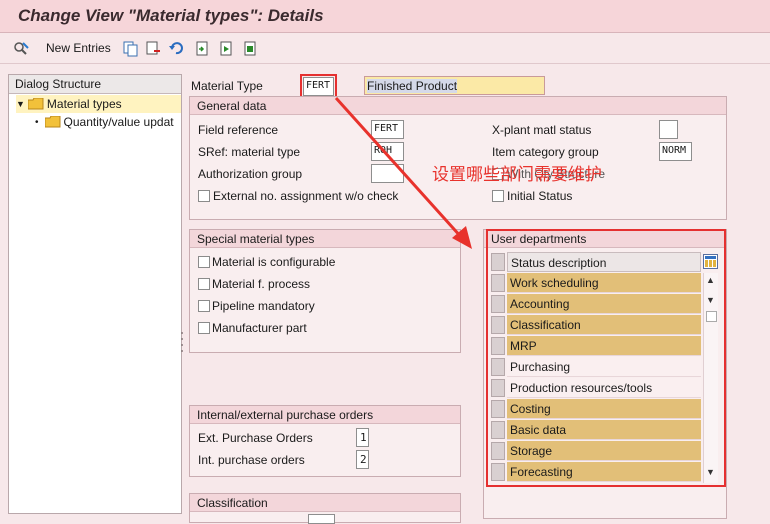 This screenshot has height=524, width=770. Describe the element at coordinates (118, 122) in the screenshot. I see `tree-item-label: Quantity/value updat` at that location.